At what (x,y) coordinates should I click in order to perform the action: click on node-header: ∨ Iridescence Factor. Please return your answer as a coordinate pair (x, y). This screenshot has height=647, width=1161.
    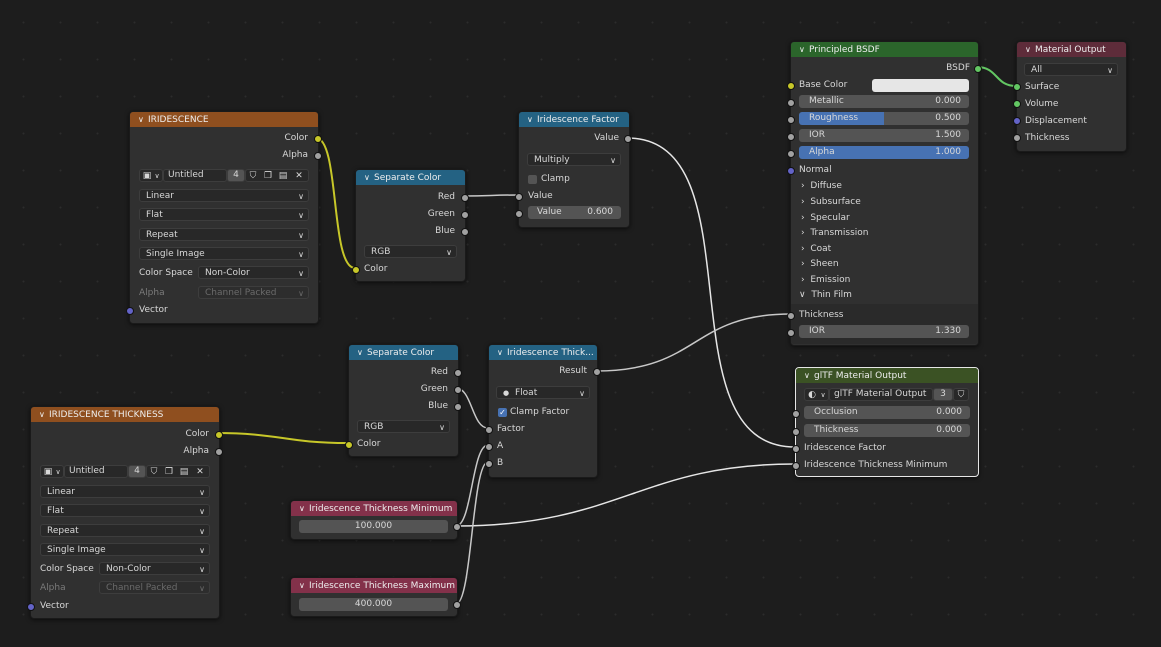
    Looking at the image, I should click on (574, 119).